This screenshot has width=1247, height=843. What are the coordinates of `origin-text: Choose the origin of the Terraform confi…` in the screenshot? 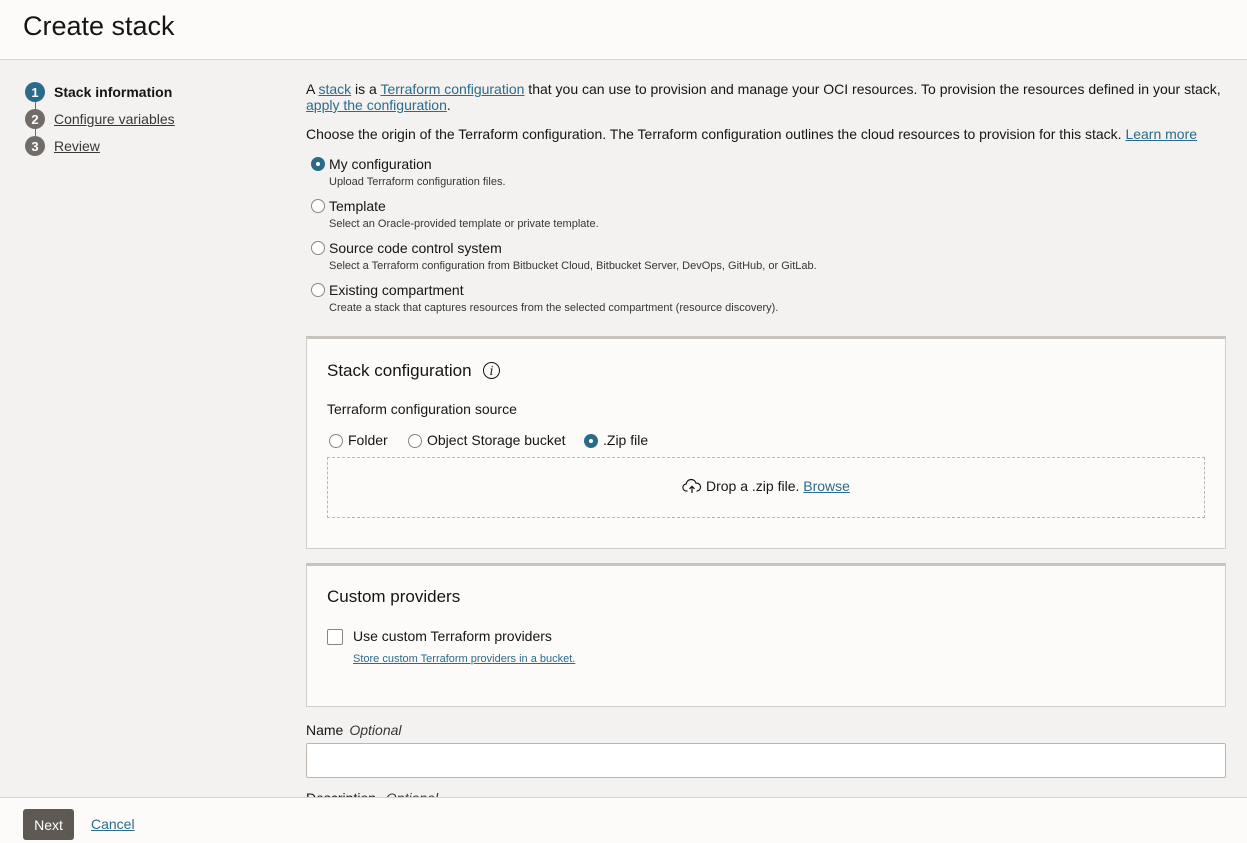 It's located at (716, 134).